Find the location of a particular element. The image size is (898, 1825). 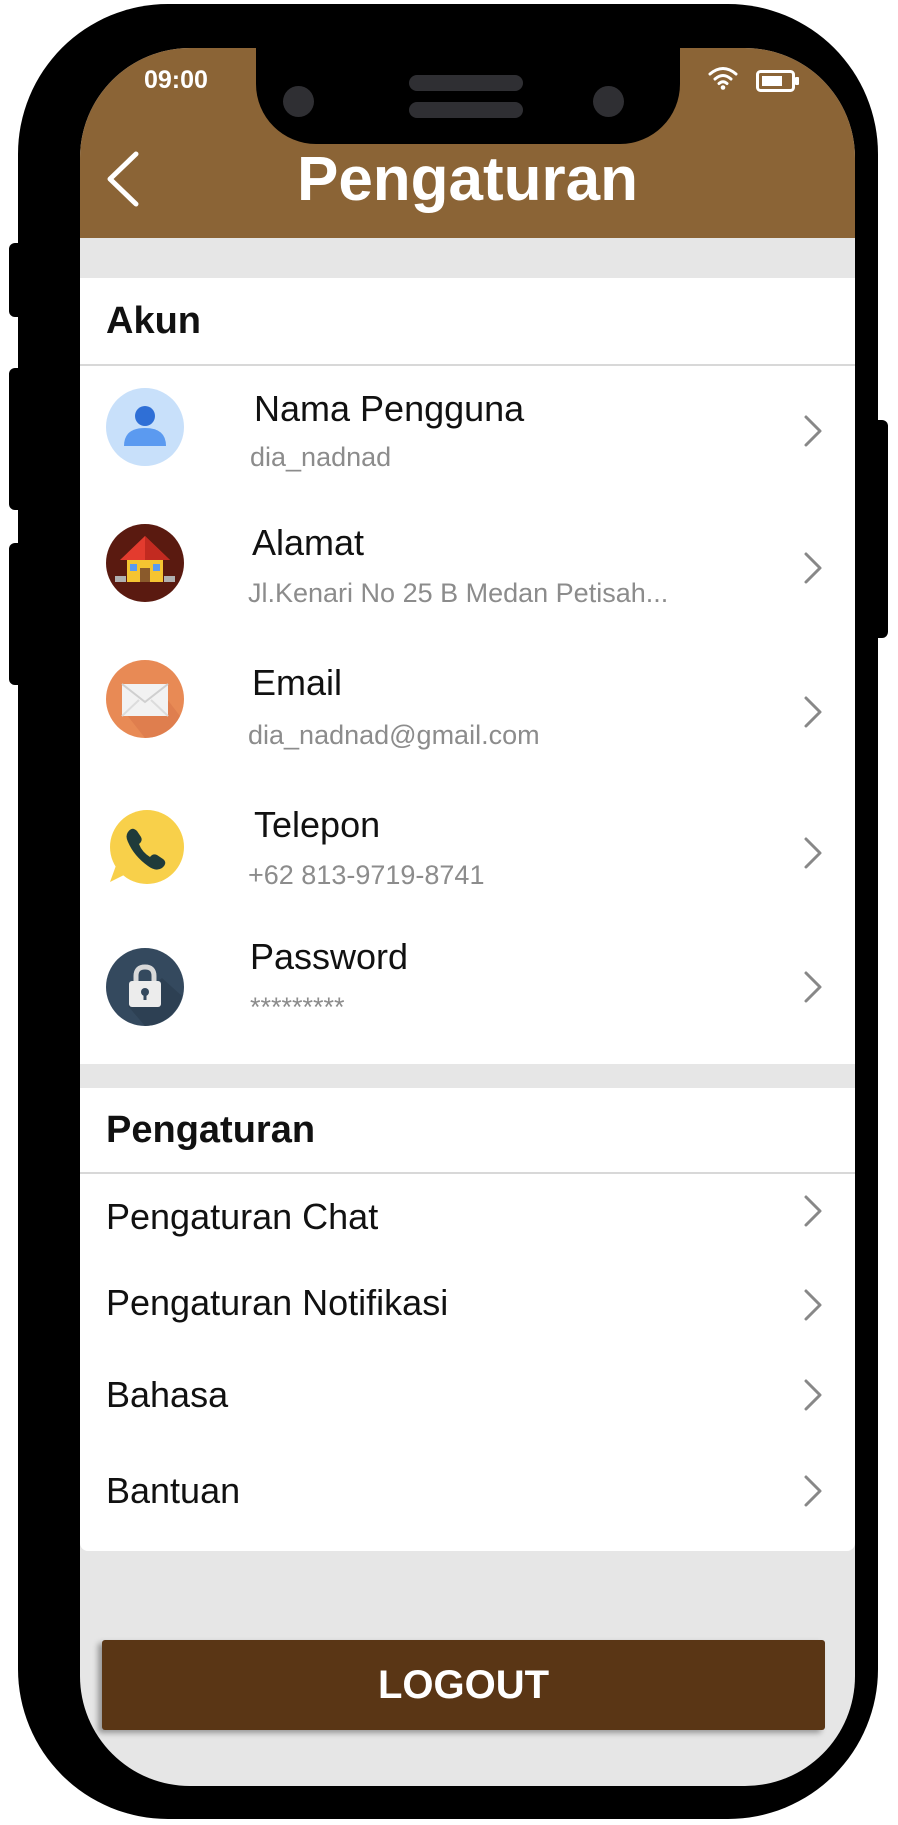

app-header: 09:00 Pengaturan is located at coordinates (467, 143).